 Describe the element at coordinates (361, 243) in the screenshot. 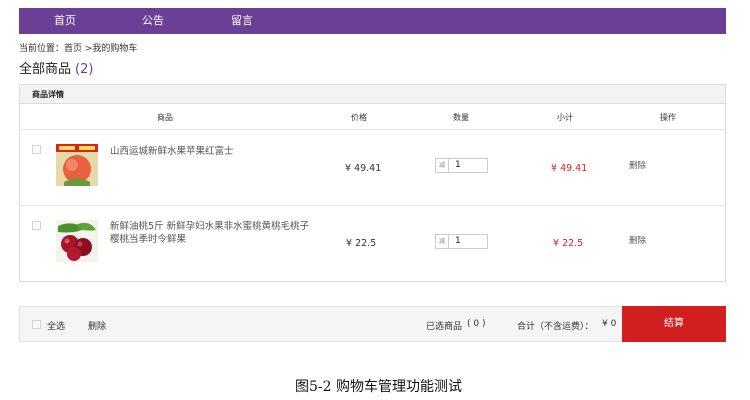

I see `product-price: ¥ 22.5` at that location.